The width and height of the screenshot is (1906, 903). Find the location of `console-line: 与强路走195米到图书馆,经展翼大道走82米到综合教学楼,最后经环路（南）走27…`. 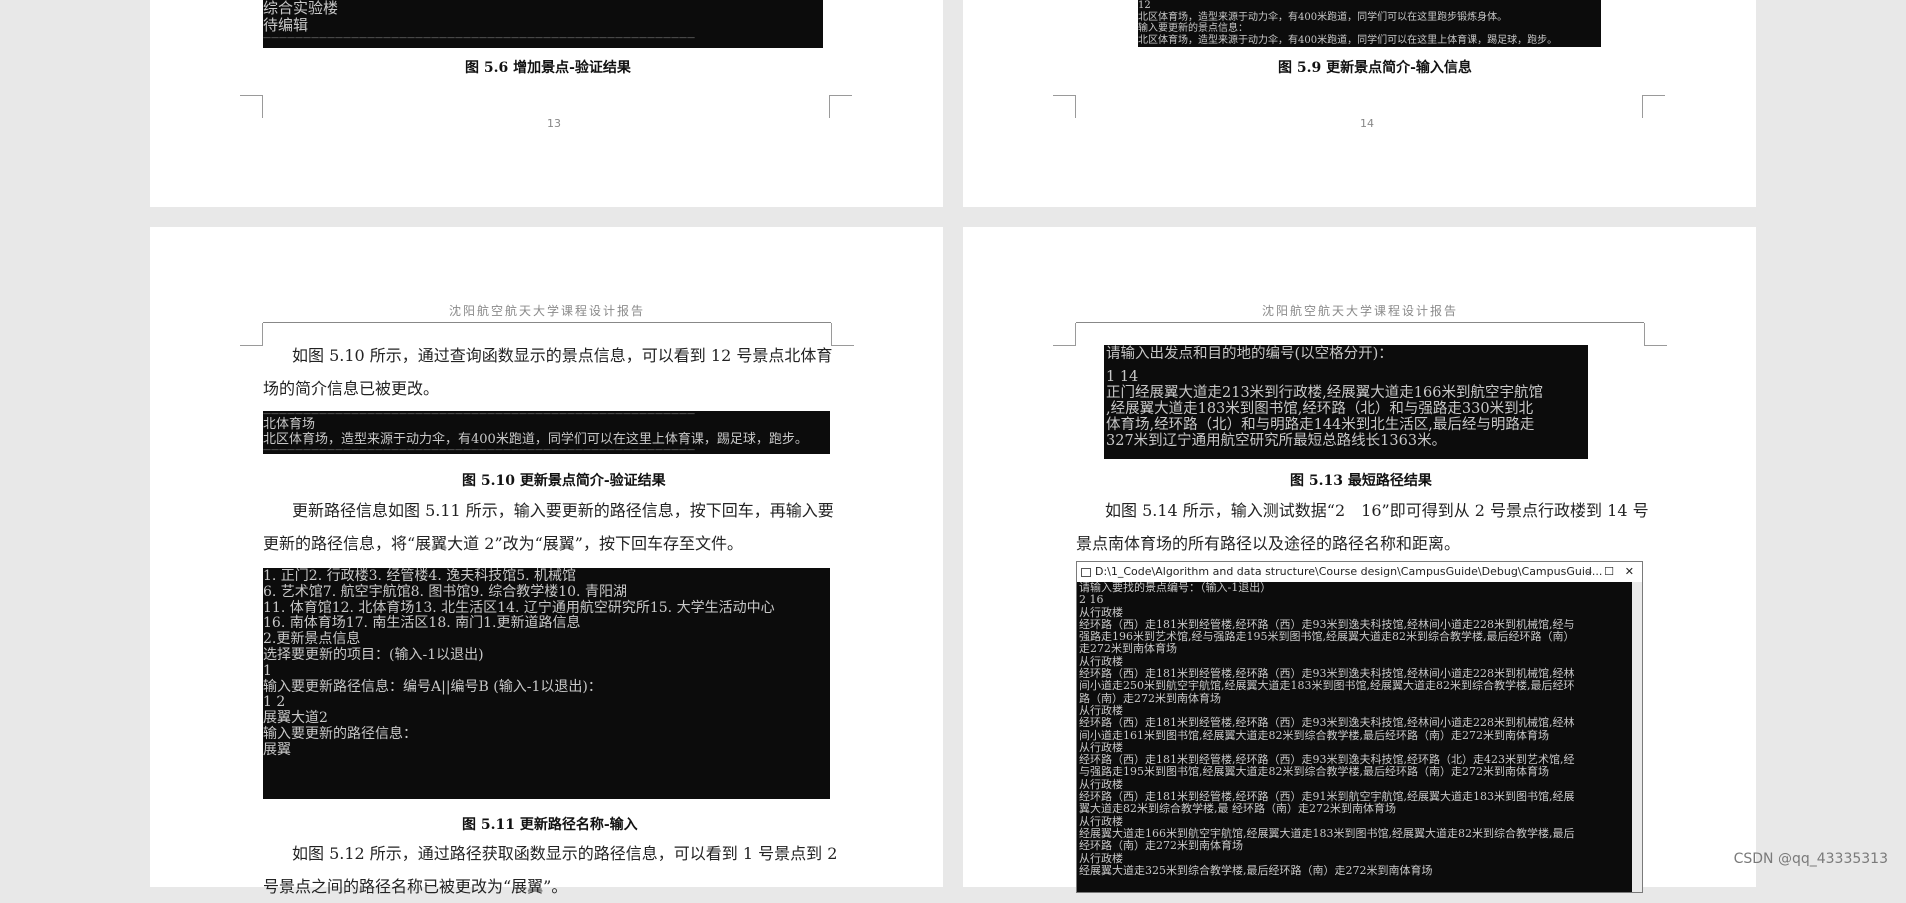

console-line: 与强路走195米到图书馆,经展翼大道走82米到综合教学楼,最后经环路（南）走27… is located at coordinates (1314, 772).